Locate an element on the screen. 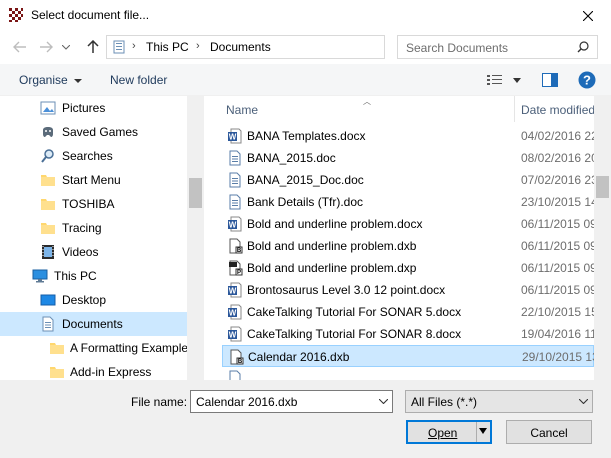 This screenshot has height=458, width=611. file-row: W BANA Templates.docx 04/02/2016 22 is located at coordinates (410, 136).